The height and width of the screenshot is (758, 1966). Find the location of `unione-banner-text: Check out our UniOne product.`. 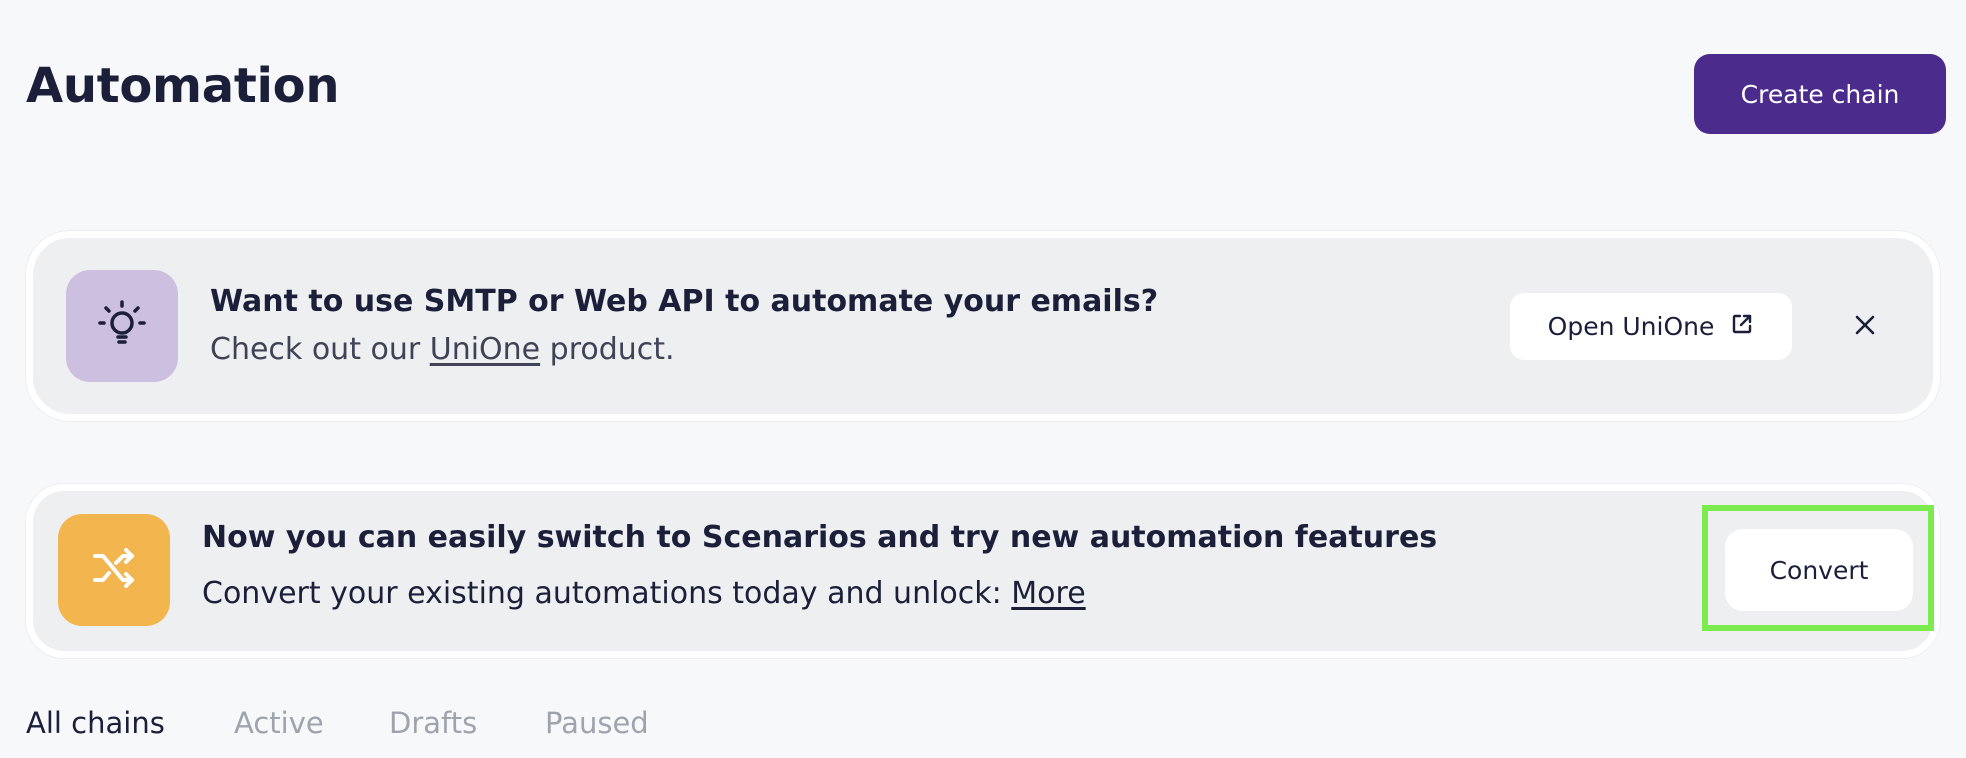

unione-banner-text: Check out our UniOne product. is located at coordinates (442, 350).